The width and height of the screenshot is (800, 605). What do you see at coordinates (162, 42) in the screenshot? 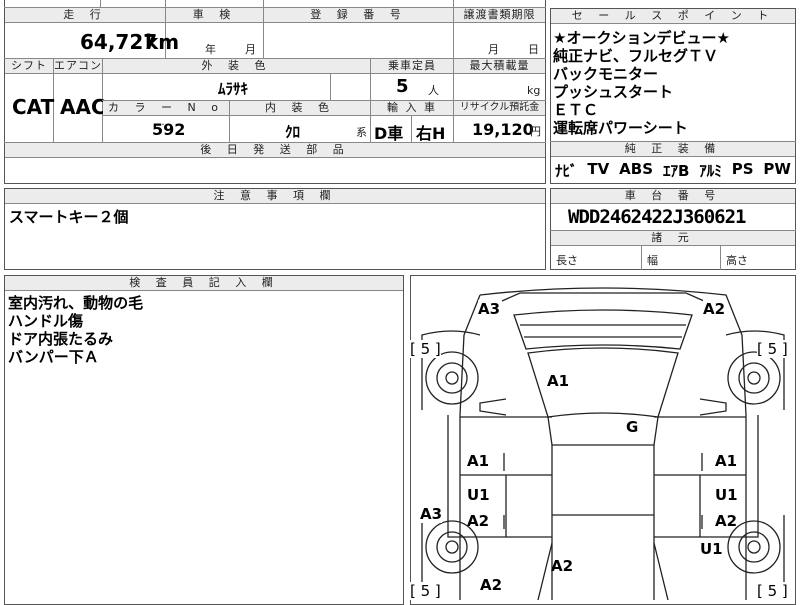
I see `mileage-unit: km` at bounding box center [162, 42].